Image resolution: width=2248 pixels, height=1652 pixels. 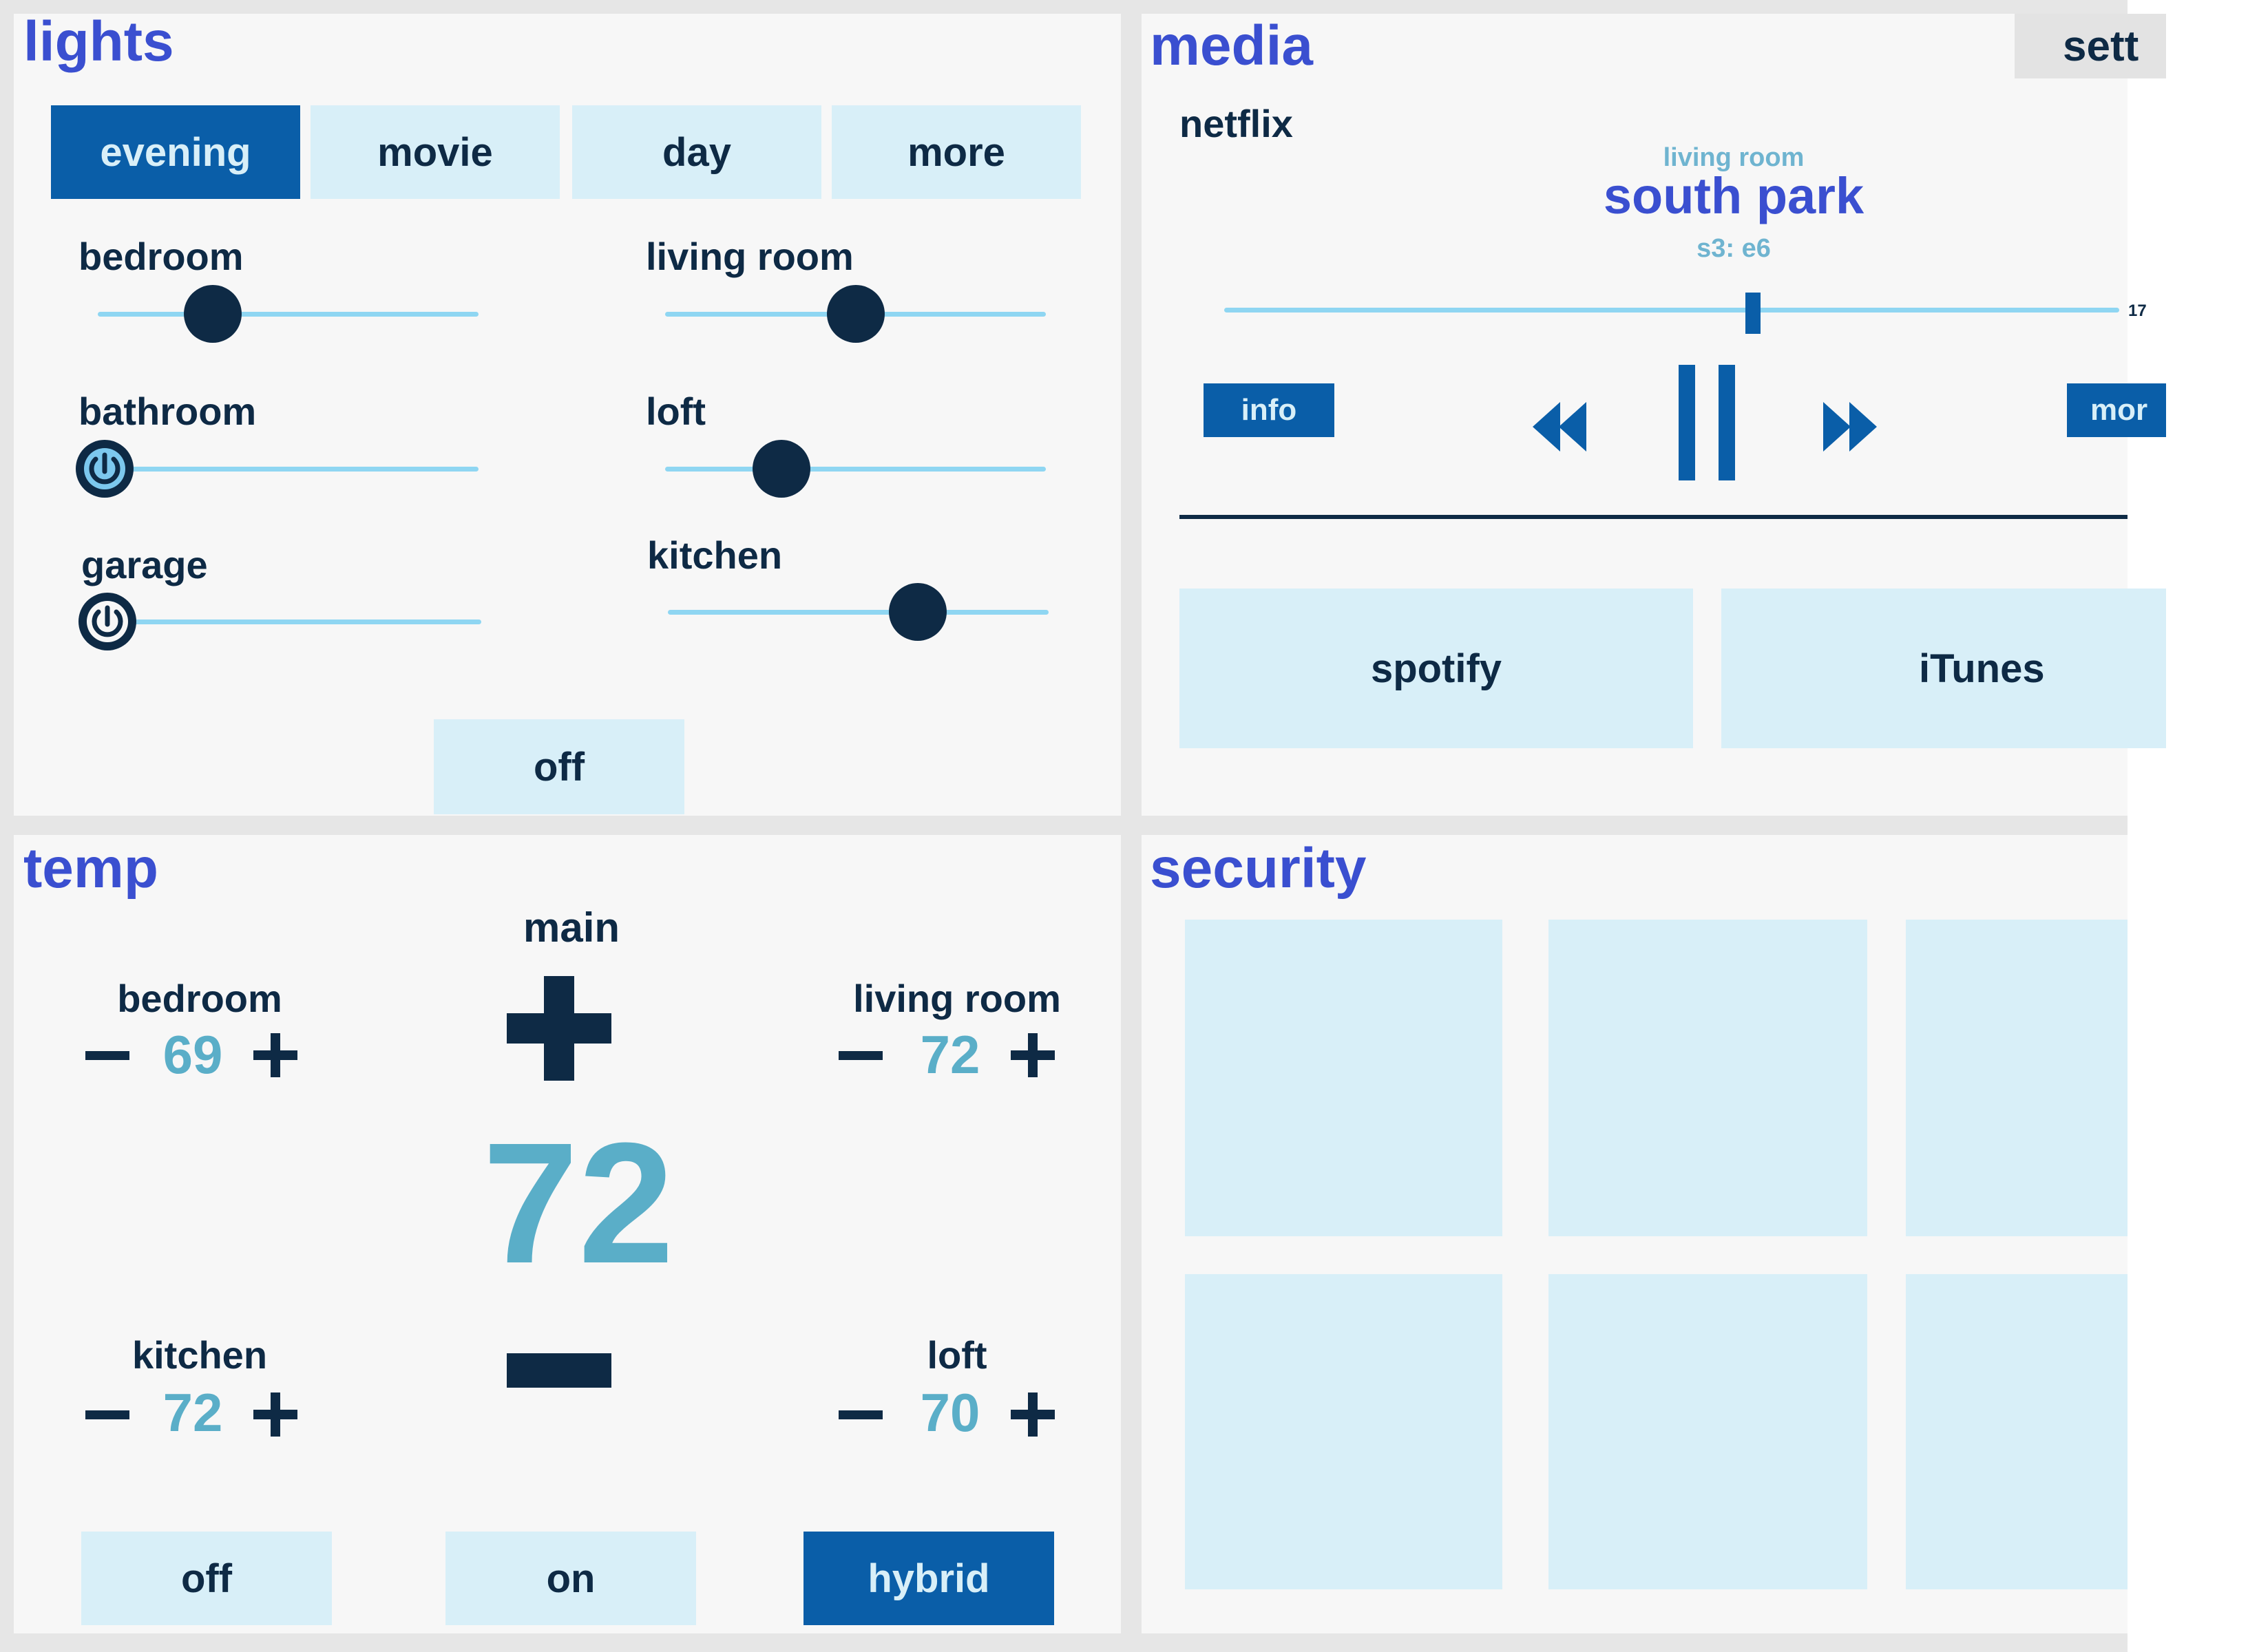 I want to click on rewind-icon, so click(x=1560, y=427).